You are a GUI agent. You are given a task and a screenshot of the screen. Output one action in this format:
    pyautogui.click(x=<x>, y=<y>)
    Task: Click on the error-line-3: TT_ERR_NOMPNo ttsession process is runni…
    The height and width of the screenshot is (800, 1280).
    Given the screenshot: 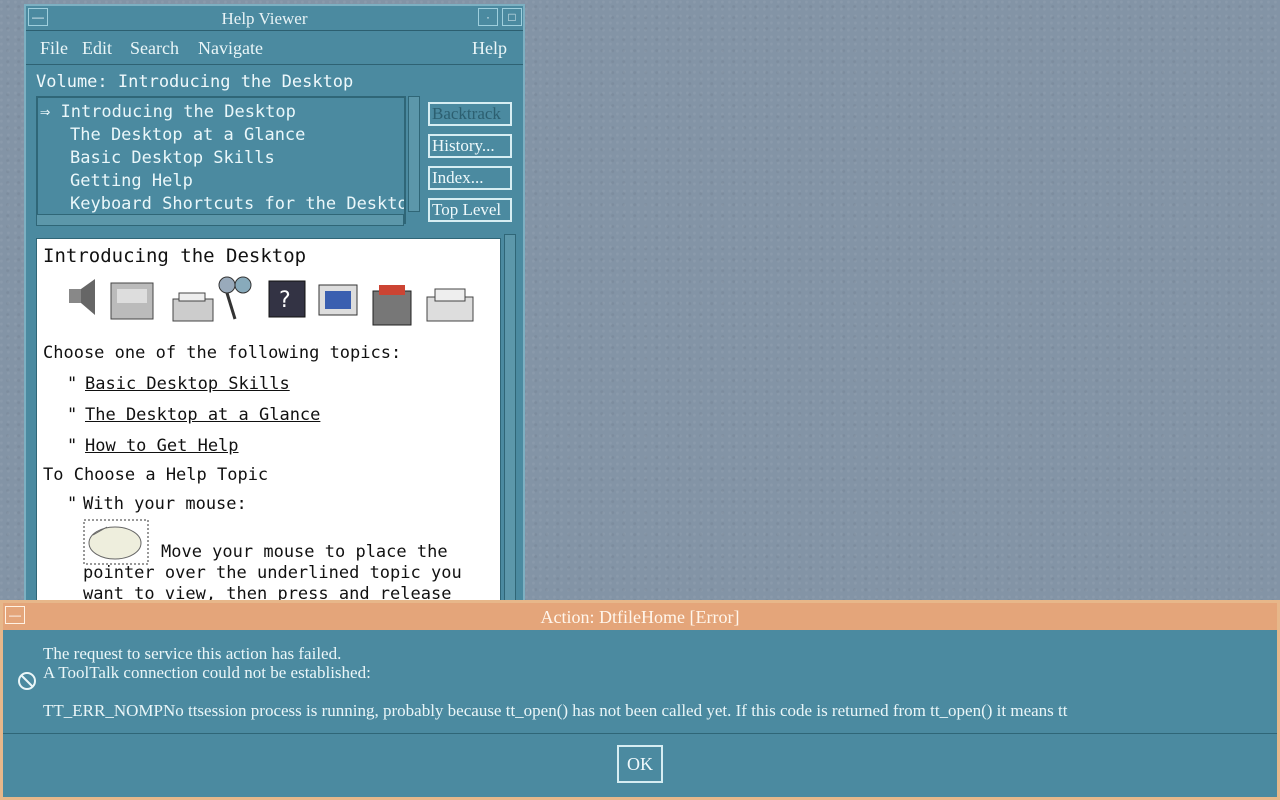 What is the action you would take?
    pyautogui.click(x=555, y=710)
    